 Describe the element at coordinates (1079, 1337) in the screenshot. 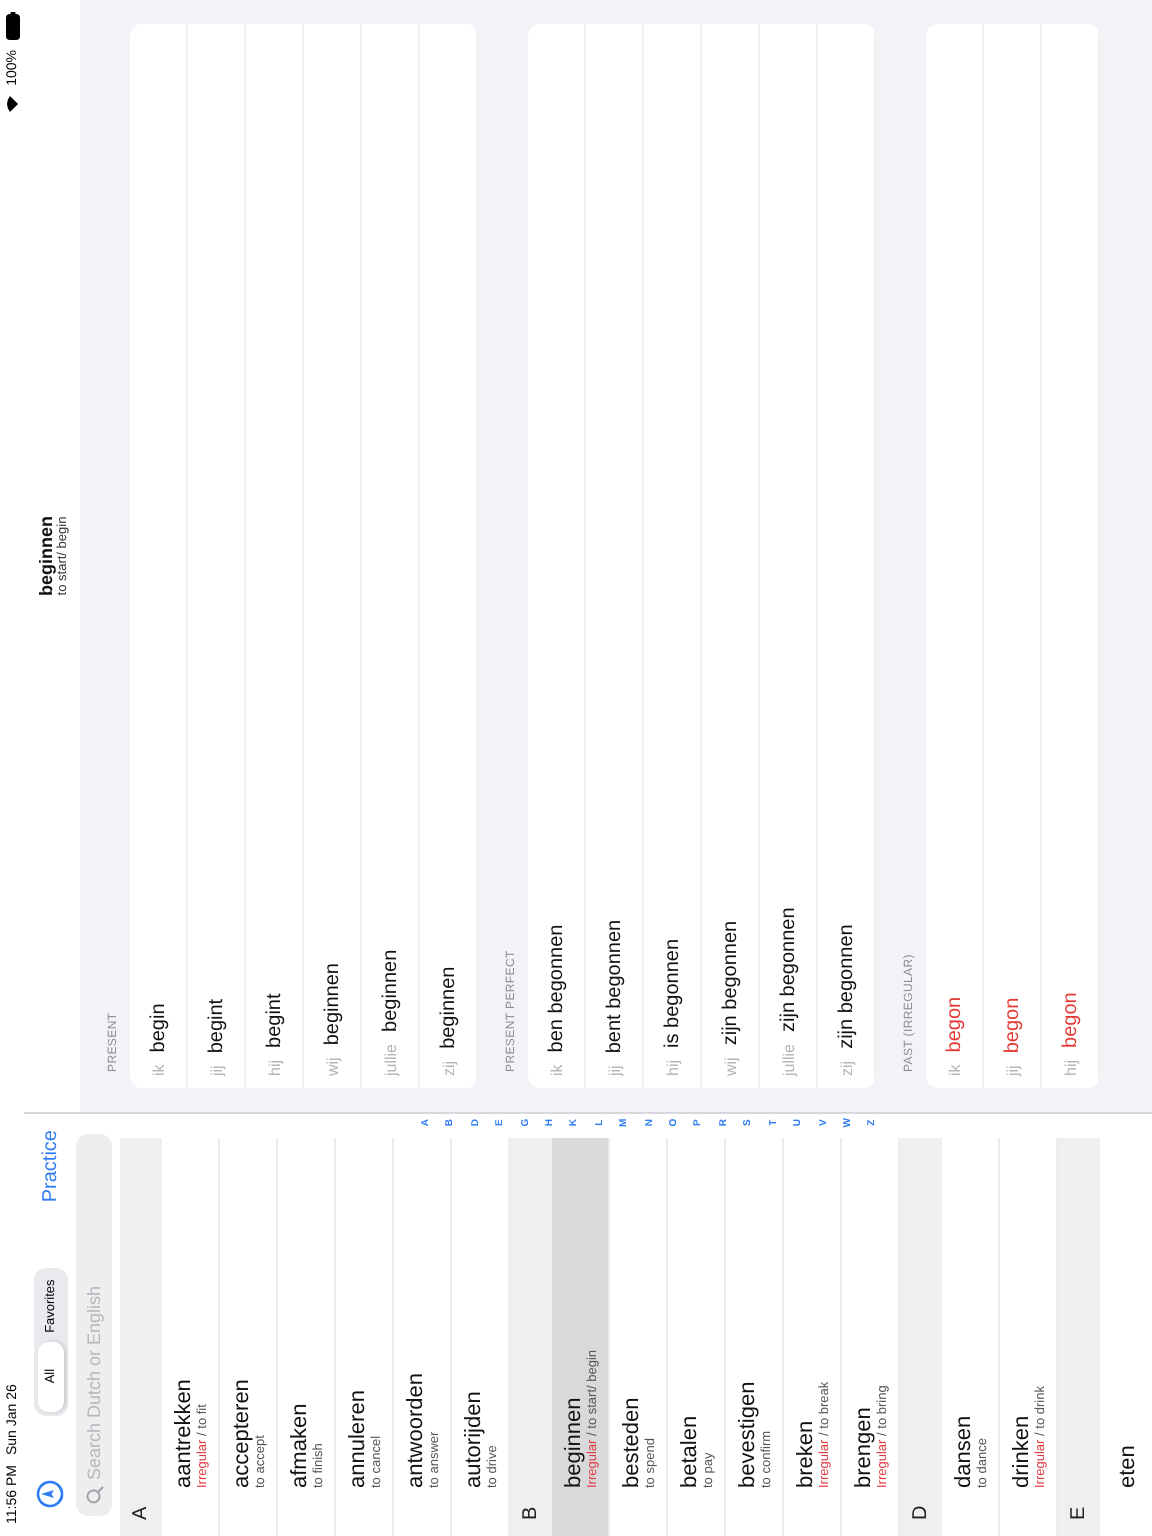

I see `section-header: E` at that location.